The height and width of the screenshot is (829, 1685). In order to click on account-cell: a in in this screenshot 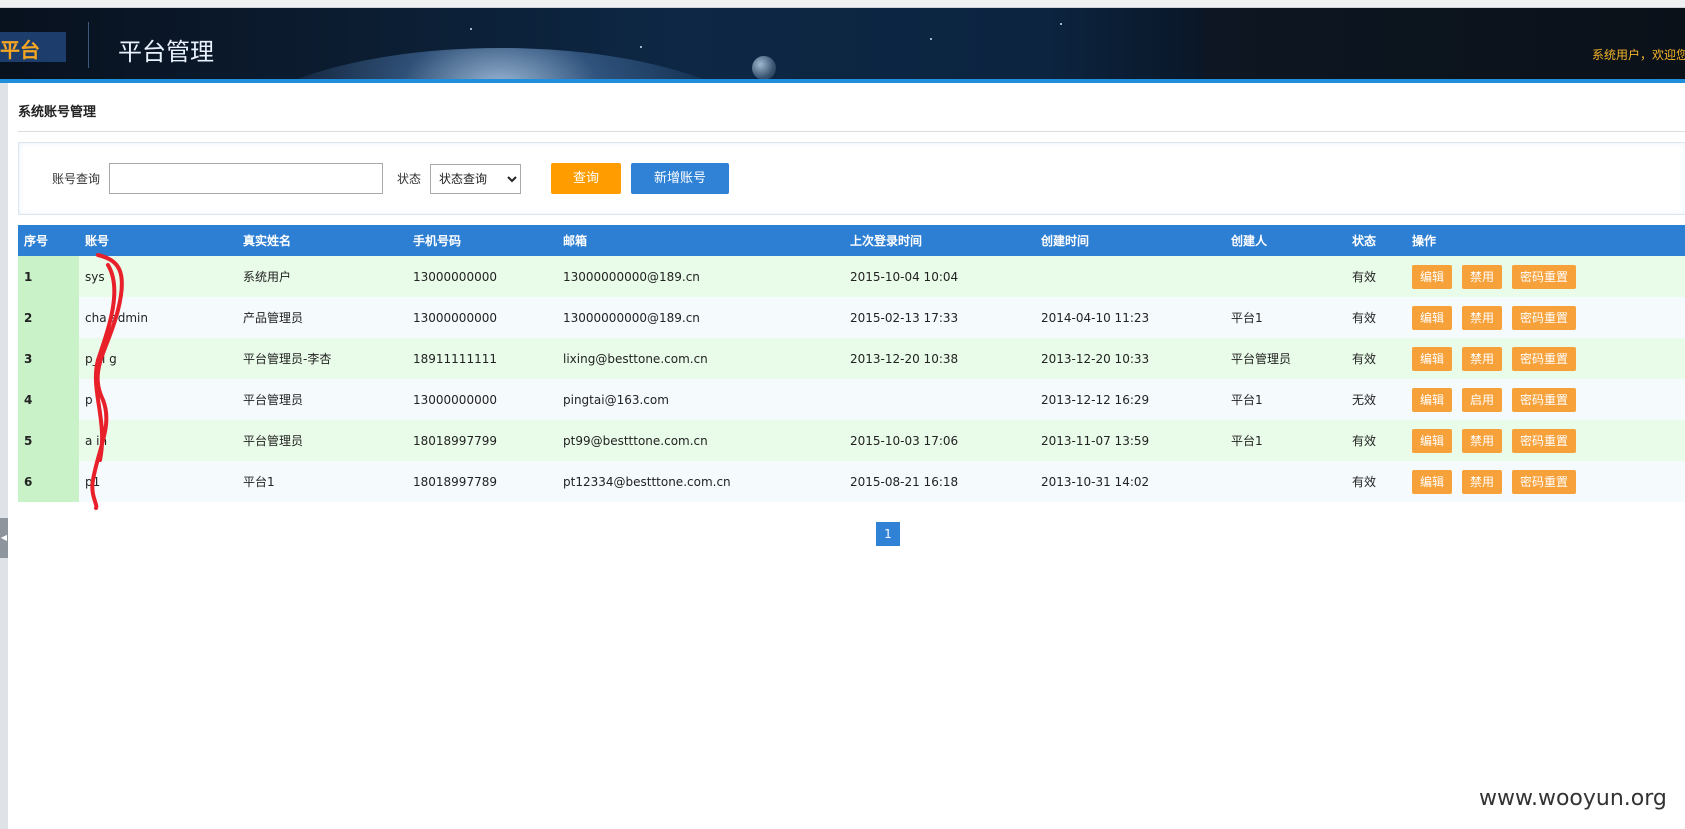, I will do `click(96, 440)`.